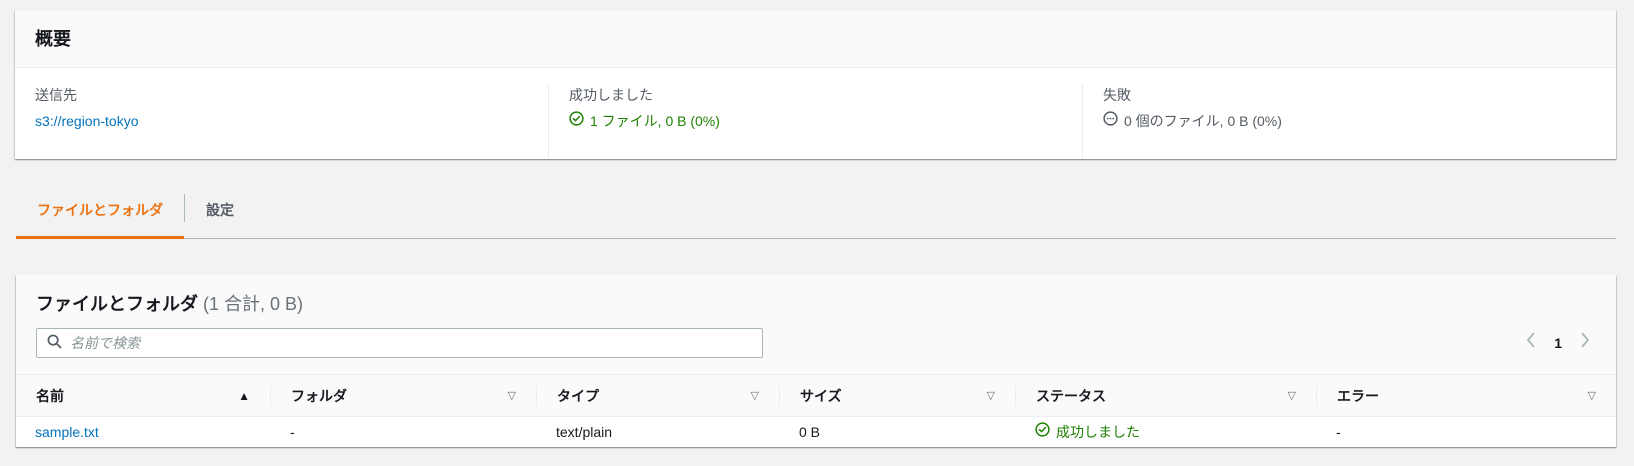 Image resolution: width=1634 pixels, height=466 pixels. I want to click on tab-files-and-folders: ファイルとフォルダ, so click(100, 213).